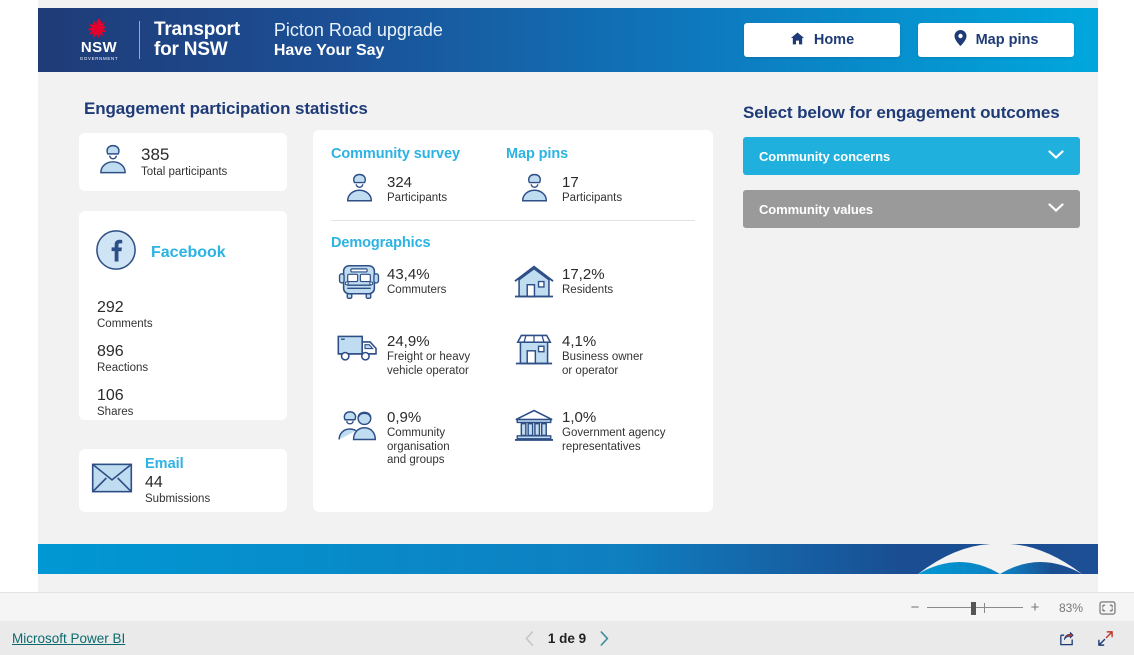  Describe the element at coordinates (164, 463) in the screenshot. I see `email-name: Email` at that location.